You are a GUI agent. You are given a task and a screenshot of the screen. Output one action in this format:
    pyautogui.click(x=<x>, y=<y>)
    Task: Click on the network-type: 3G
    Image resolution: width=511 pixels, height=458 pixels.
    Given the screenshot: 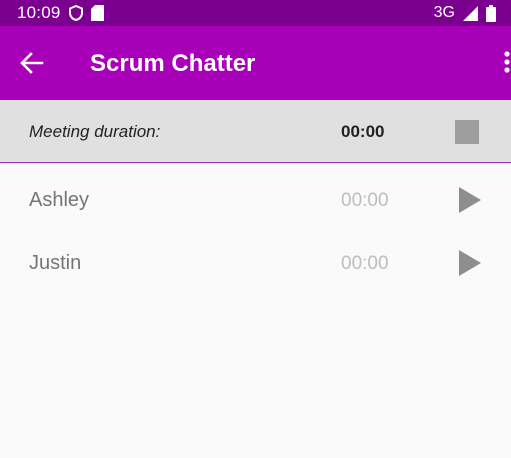 What is the action you would take?
    pyautogui.click(x=444, y=12)
    